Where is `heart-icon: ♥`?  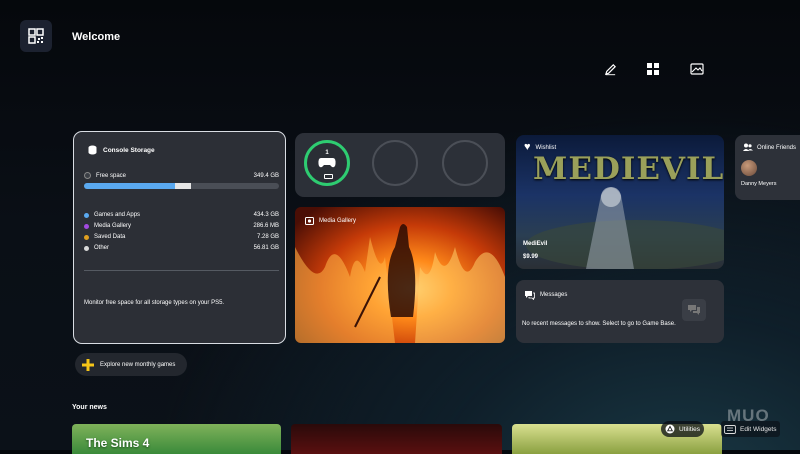 heart-icon: ♥ is located at coordinates (527, 147).